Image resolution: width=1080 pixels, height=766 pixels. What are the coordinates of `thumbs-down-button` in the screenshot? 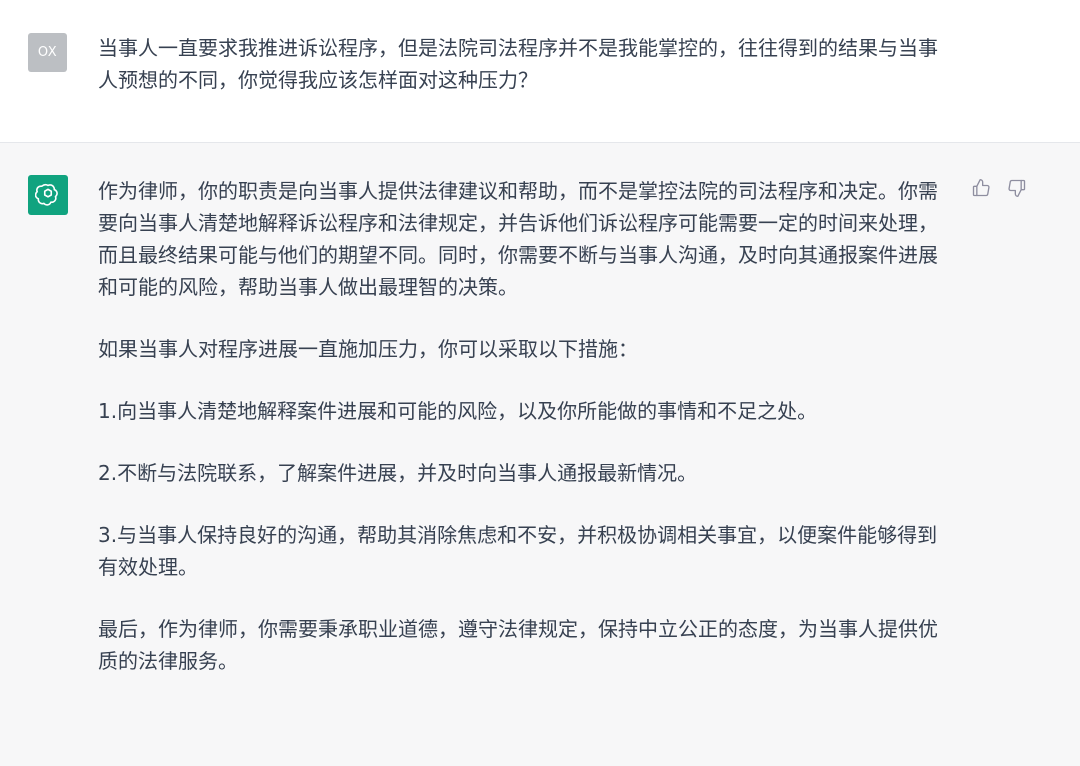 It's located at (1017, 188).